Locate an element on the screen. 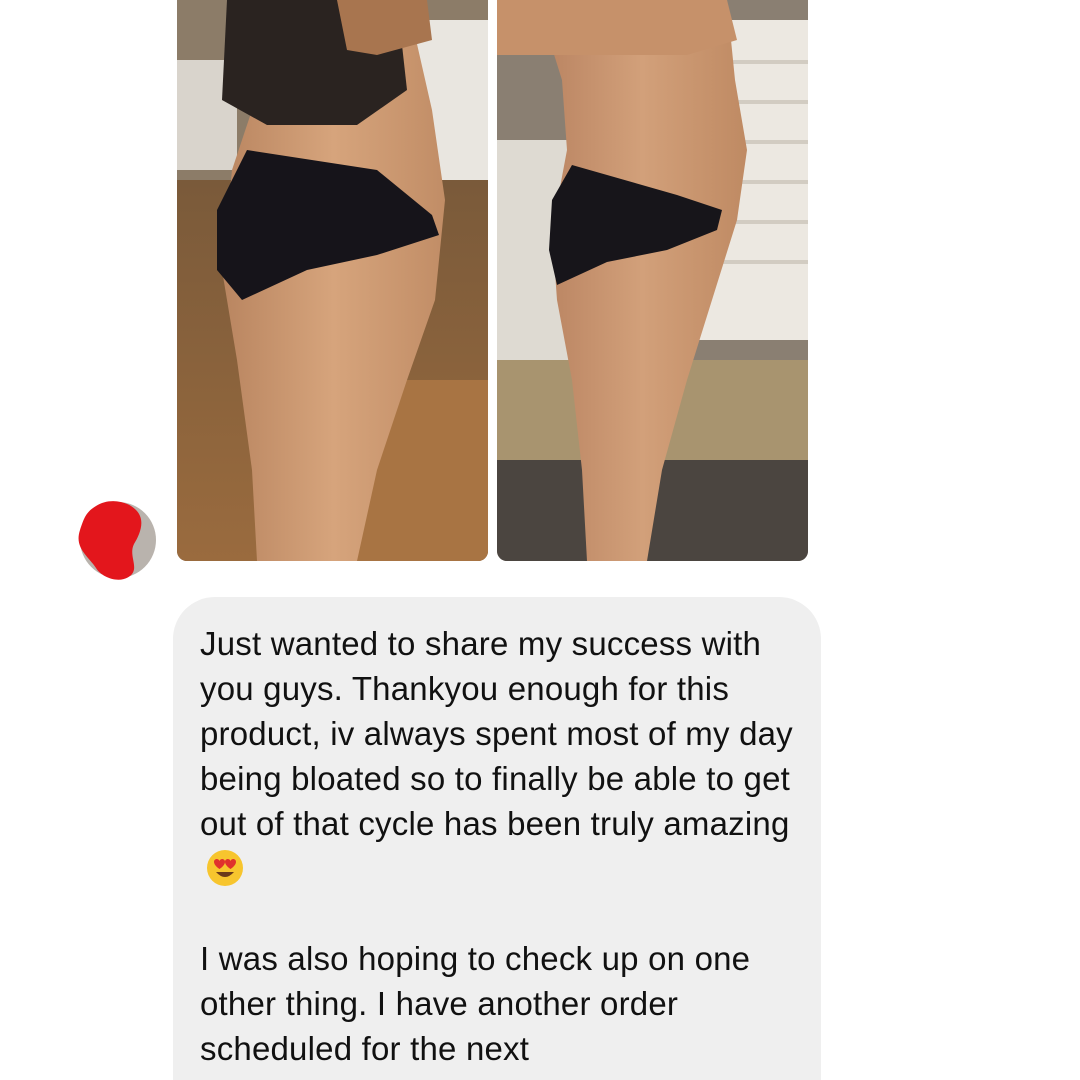 This screenshot has height=1080, width=1080. heart-eyes-emoji-icon is located at coordinates (225, 868).